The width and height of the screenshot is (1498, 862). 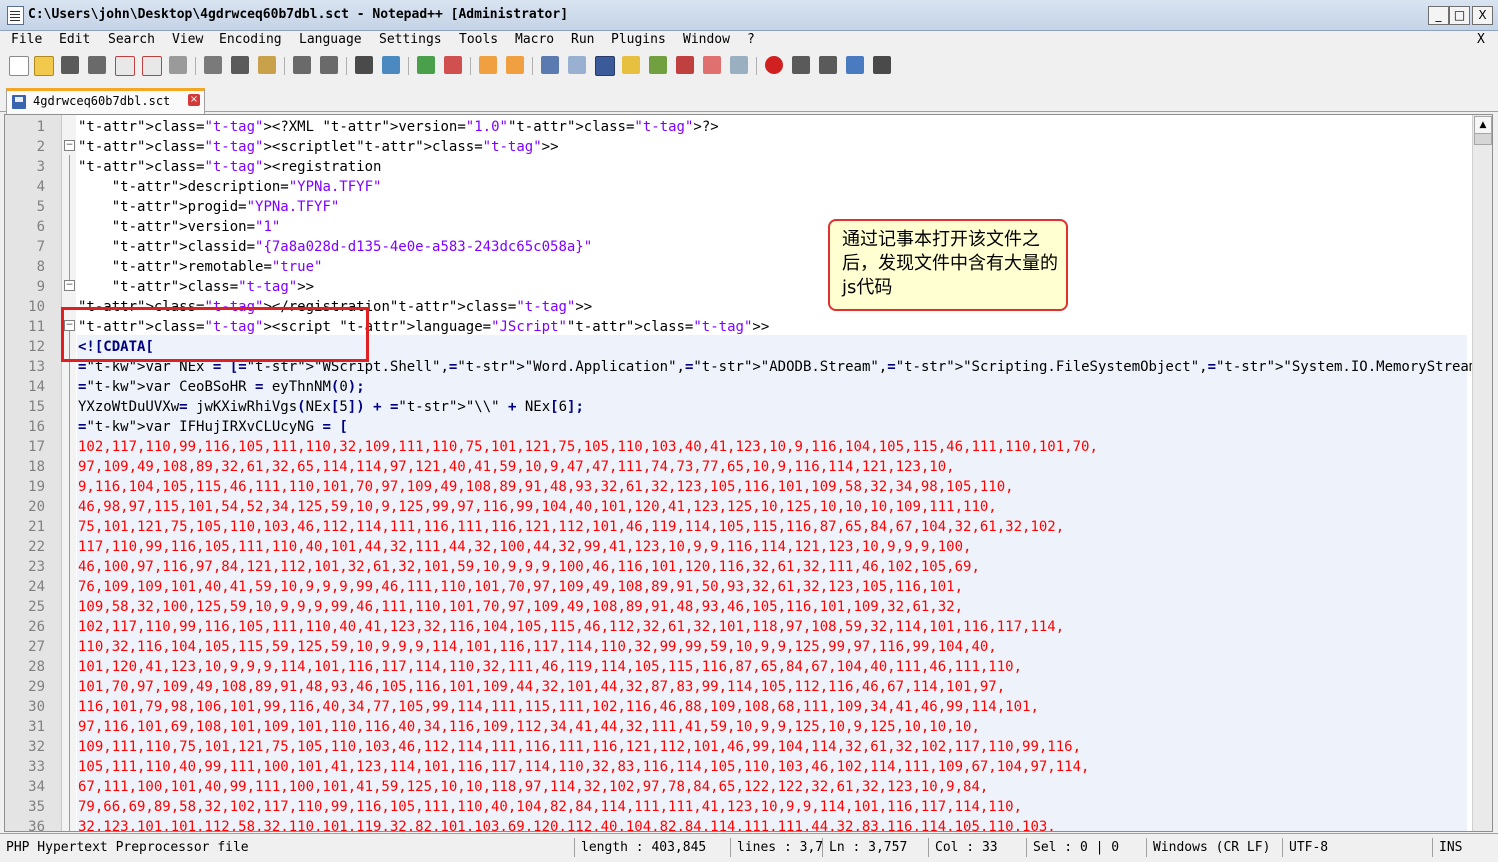 What do you see at coordinates (882, 65) in the screenshot?
I see `save-macro-icon` at bounding box center [882, 65].